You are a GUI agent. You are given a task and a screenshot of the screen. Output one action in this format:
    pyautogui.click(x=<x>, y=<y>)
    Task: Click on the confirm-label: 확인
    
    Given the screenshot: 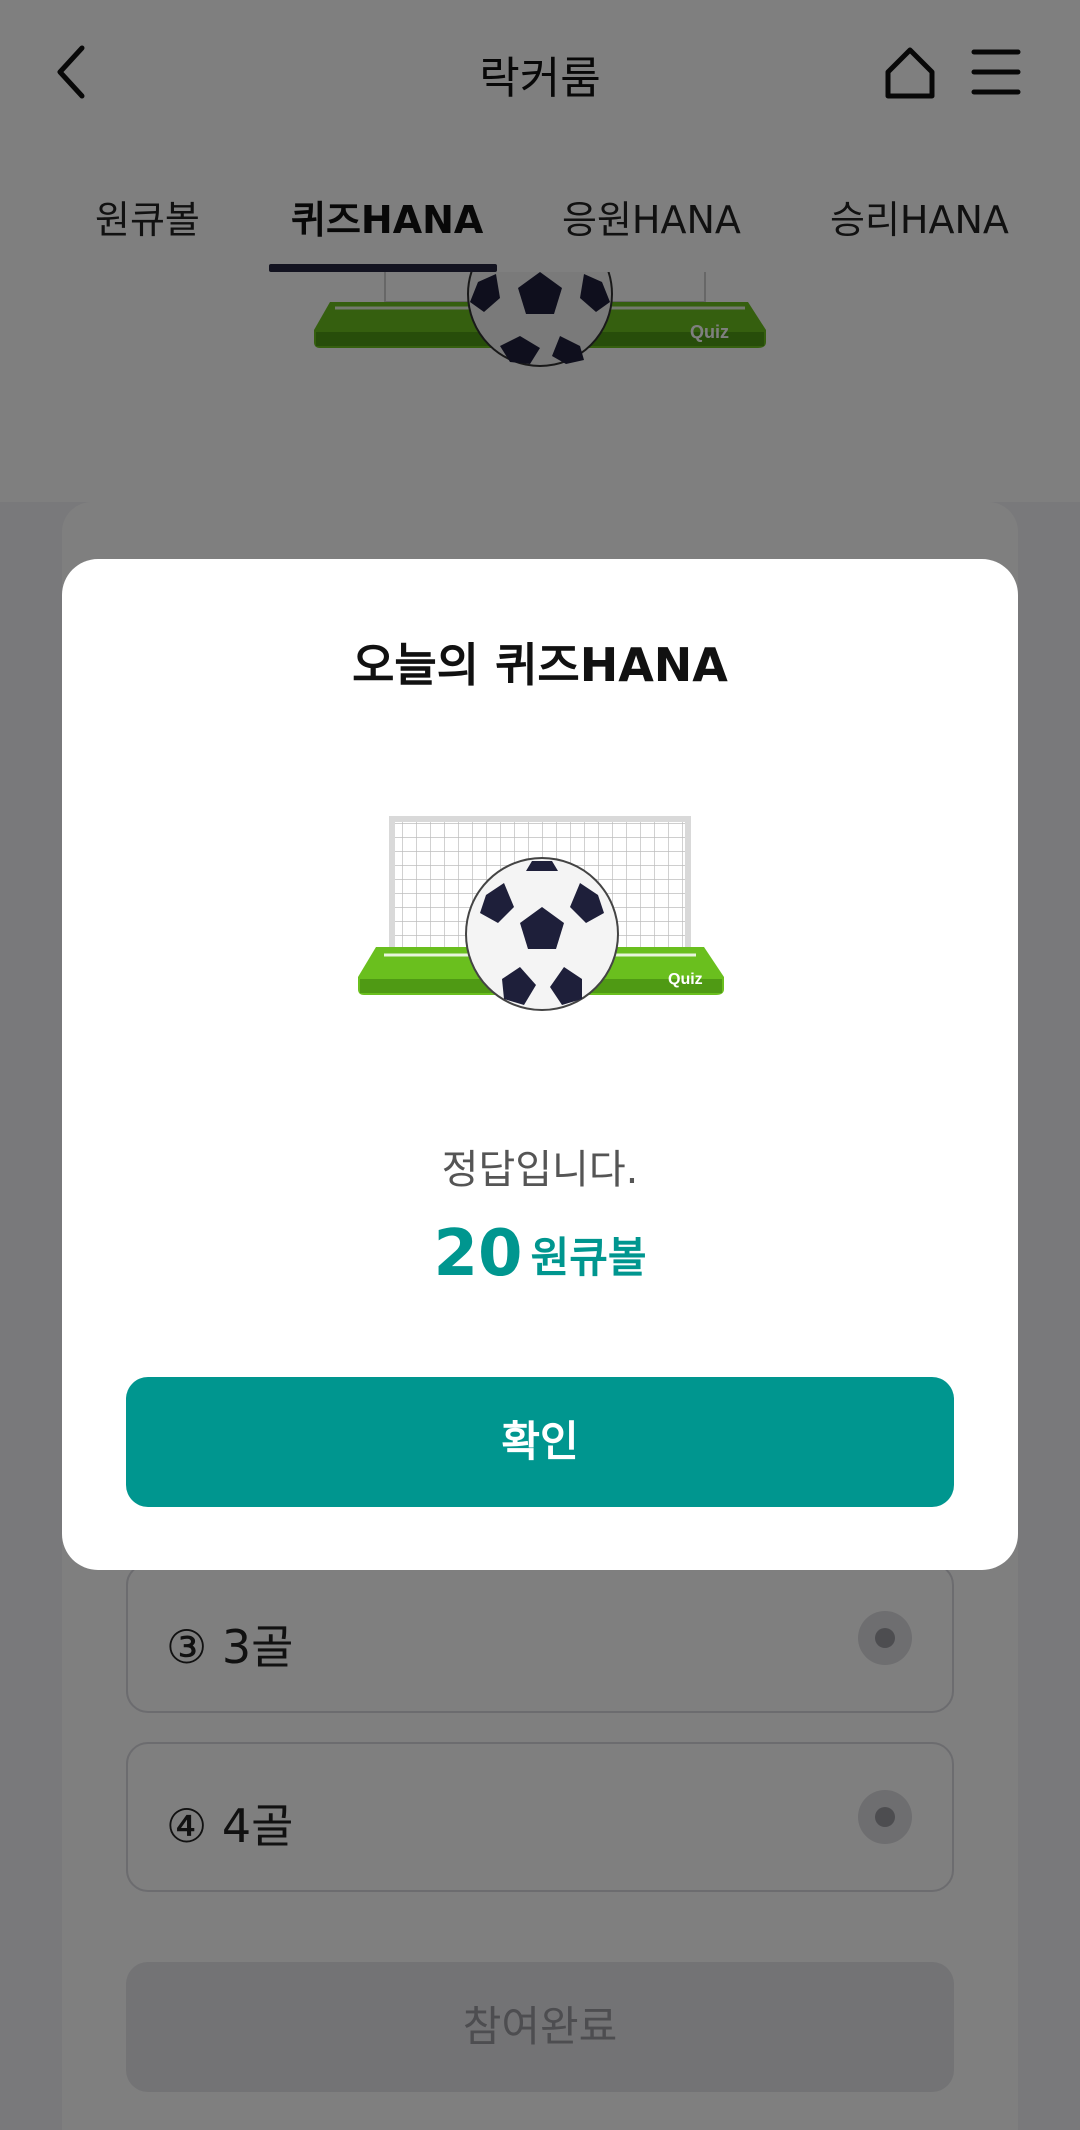 What is the action you would take?
    pyautogui.click(x=540, y=1441)
    